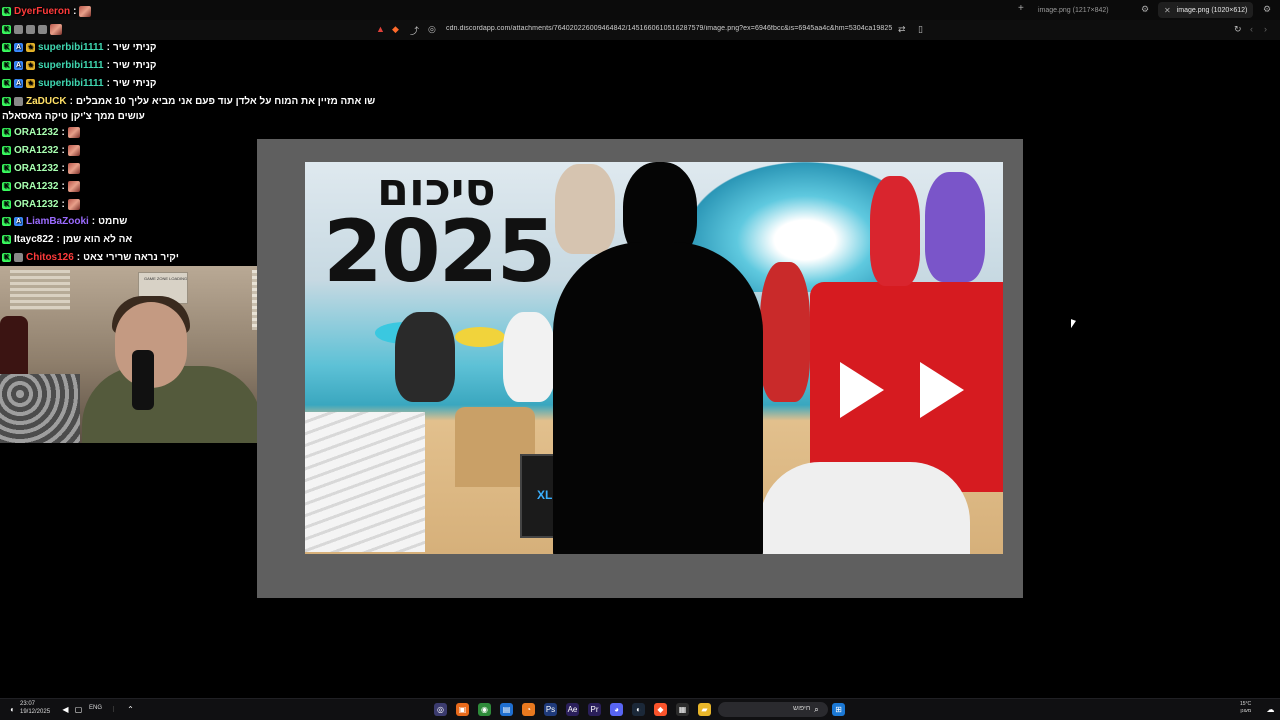 This screenshot has width=1280, height=720. What do you see at coordinates (131, 257) in the screenshot?
I see `chat-text: יקיר נראה שרירי צאט` at bounding box center [131, 257].